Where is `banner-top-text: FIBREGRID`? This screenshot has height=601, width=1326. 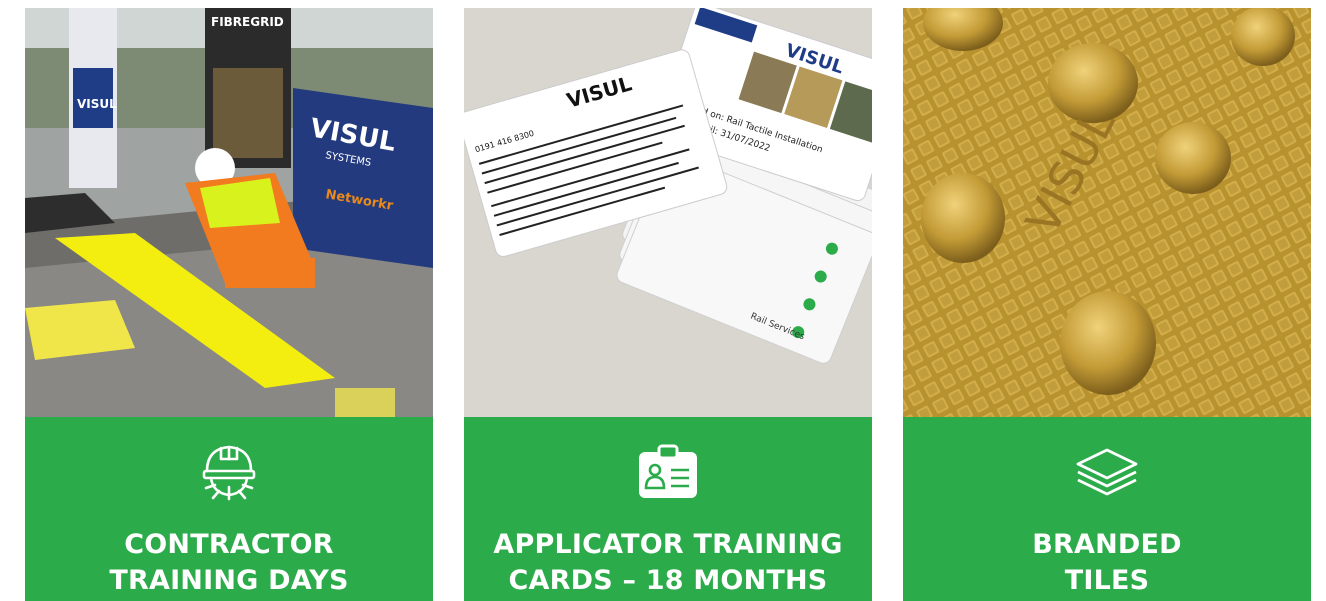
banner-top-text: FIBREGRID is located at coordinates (247, 22).